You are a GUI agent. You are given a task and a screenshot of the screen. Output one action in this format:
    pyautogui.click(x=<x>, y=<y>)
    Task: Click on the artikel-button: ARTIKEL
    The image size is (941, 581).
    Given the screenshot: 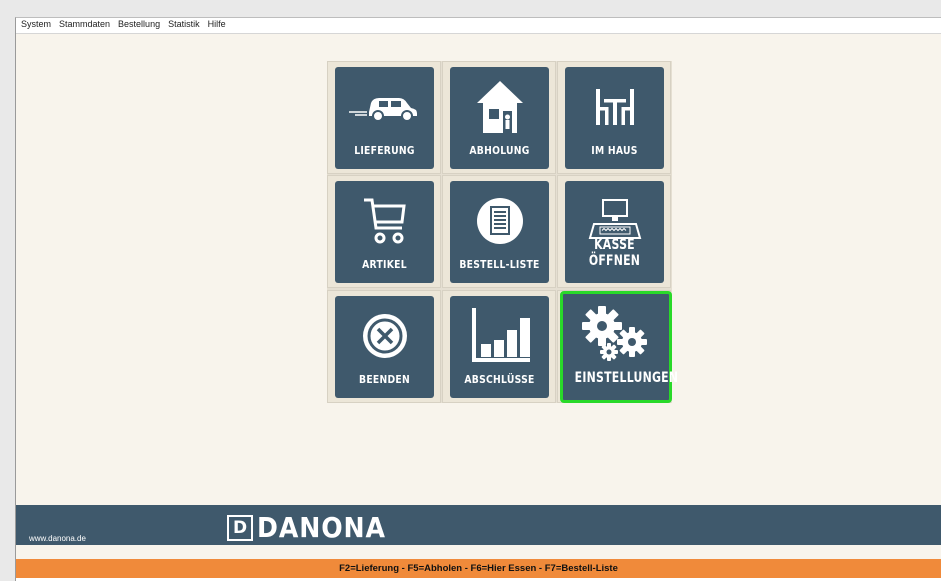 What is the action you would take?
    pyautogui.click(x=384, y=232)
    